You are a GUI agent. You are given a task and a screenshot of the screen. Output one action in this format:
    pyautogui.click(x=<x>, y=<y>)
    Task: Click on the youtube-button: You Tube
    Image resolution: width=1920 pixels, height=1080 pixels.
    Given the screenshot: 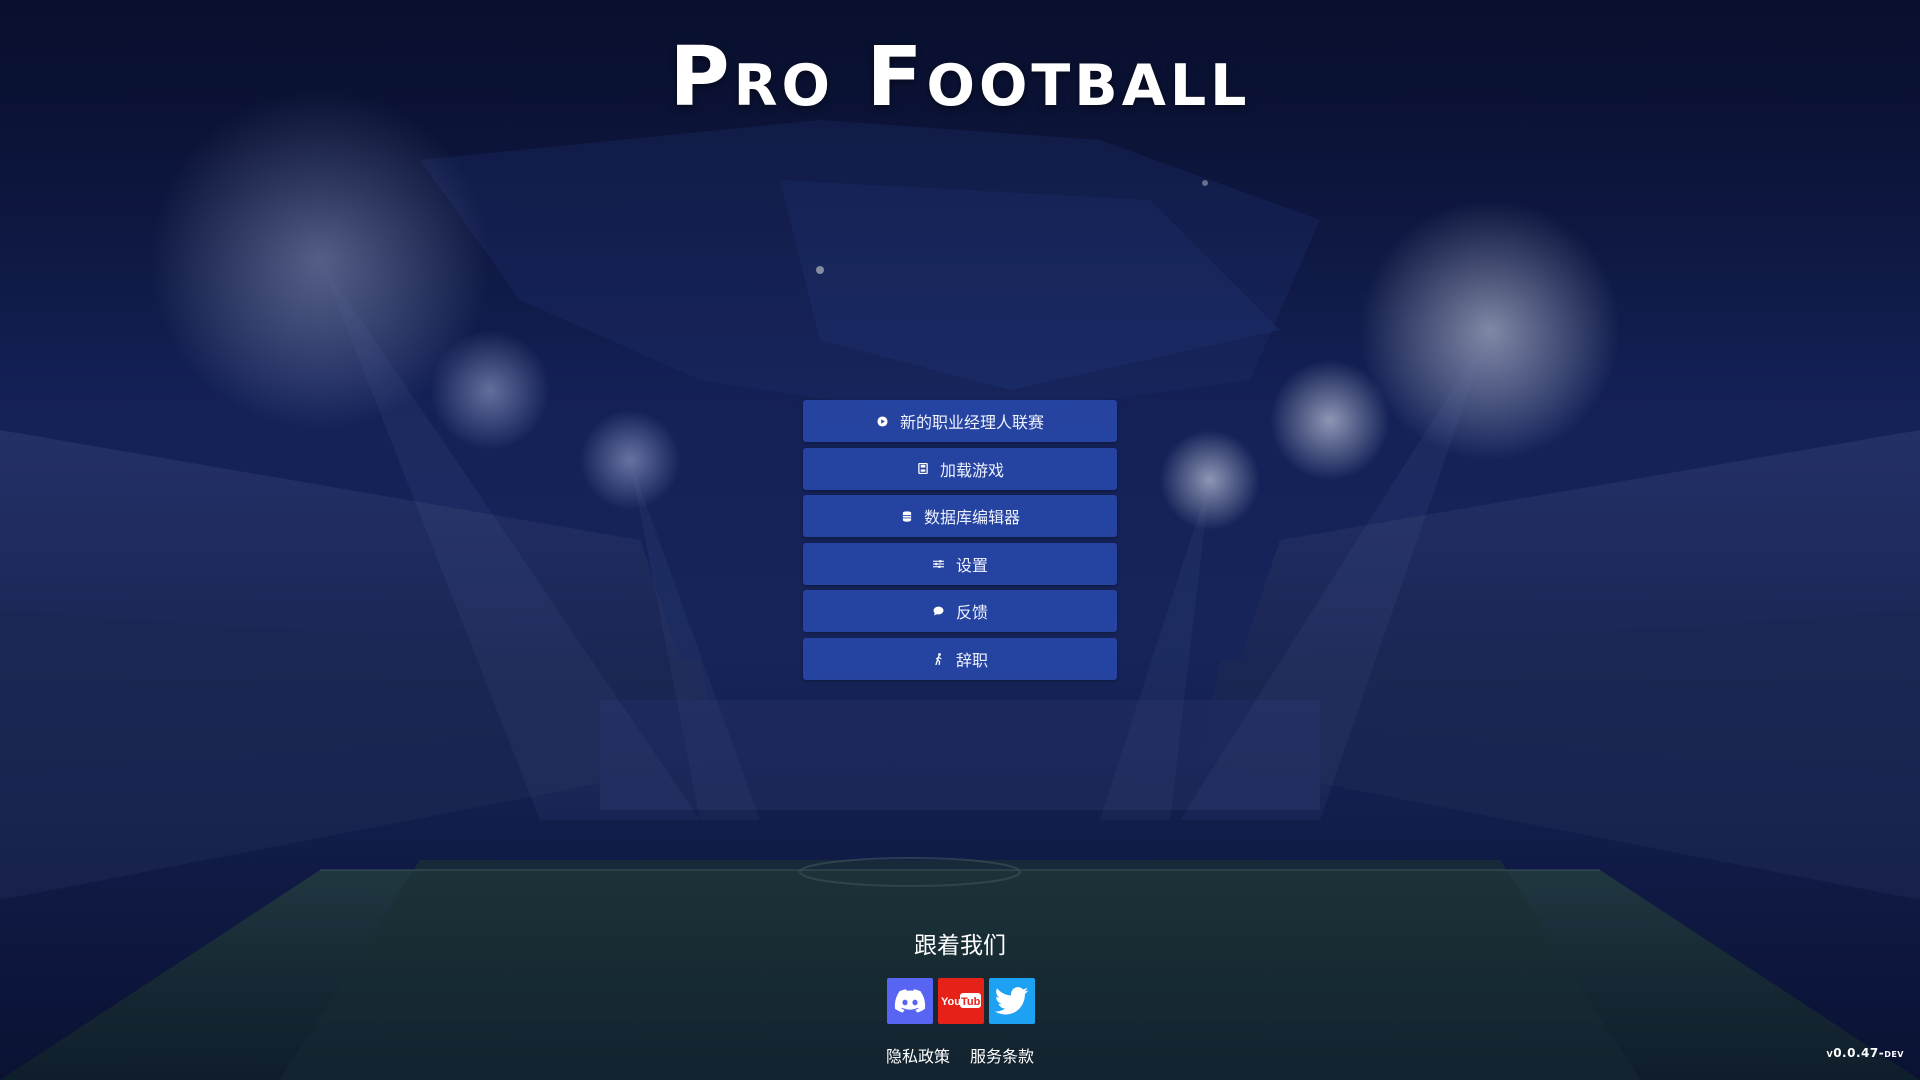 What is the action you would take?
    pyautogui.click(x=961, y=1001)
    